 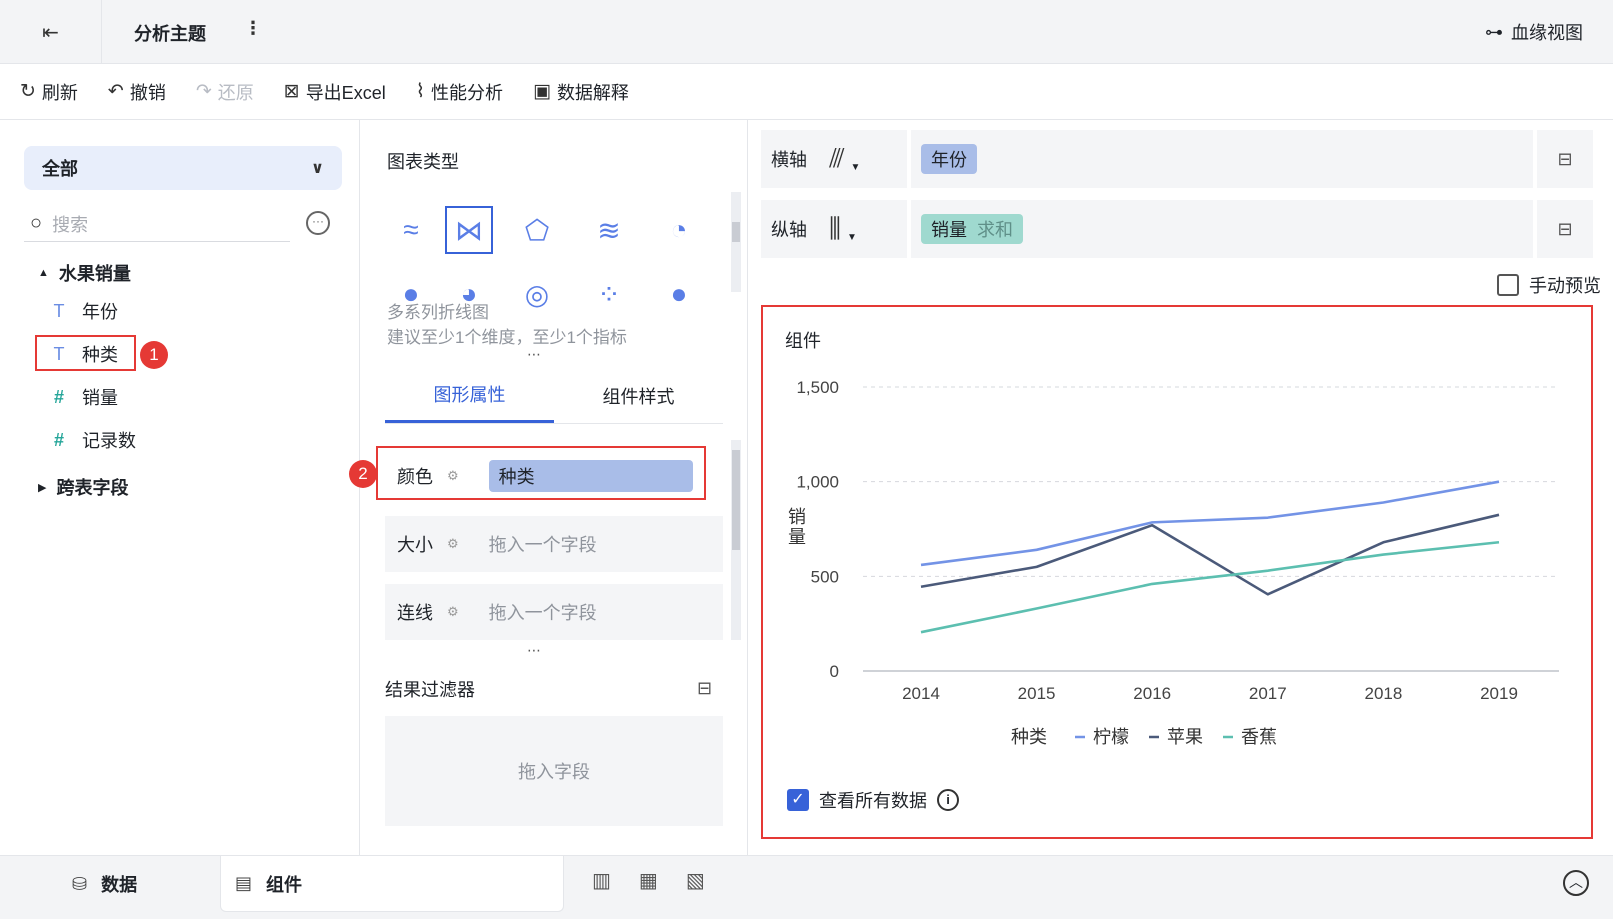 What do you see at coordinates (817, 387) in the screenshot?
I see `y-tick-label: 1,500` at bounding box center [817, 387].